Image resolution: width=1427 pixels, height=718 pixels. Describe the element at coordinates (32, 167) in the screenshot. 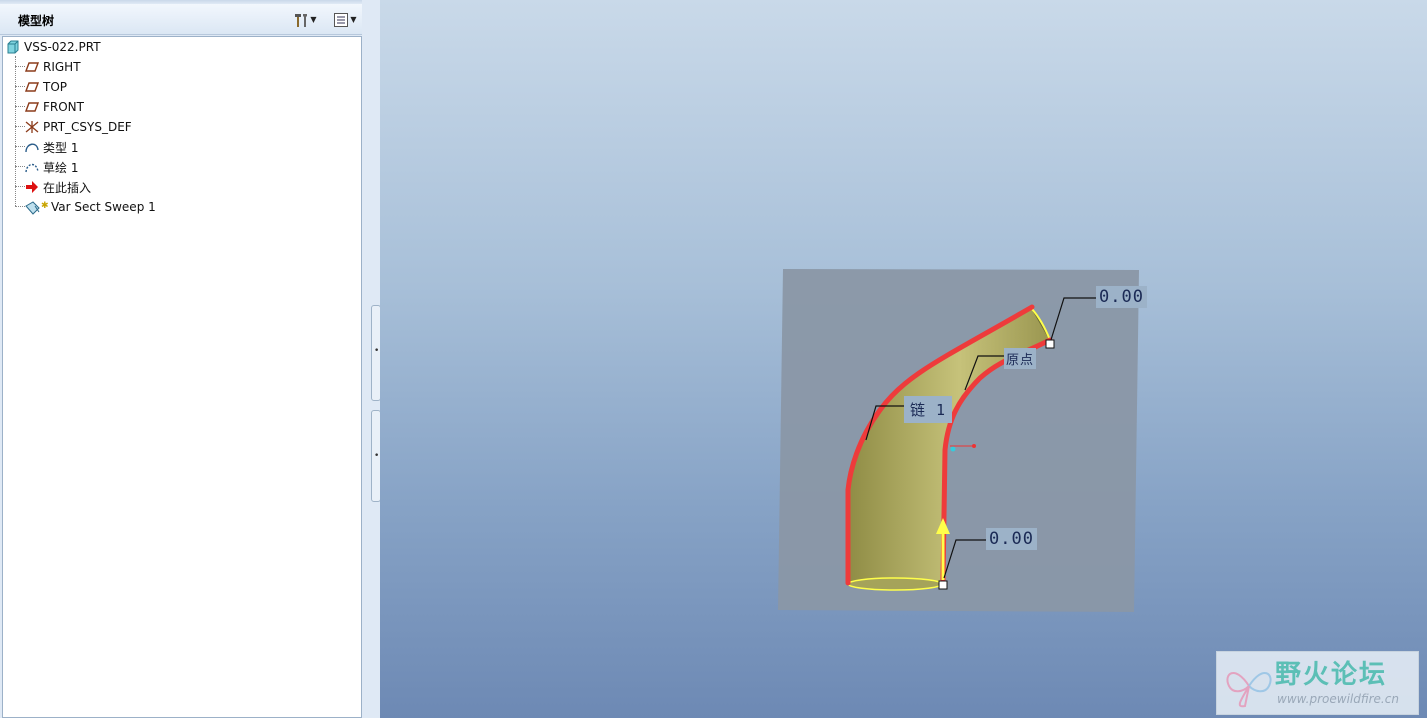

I see `sketch-icon` at that location.